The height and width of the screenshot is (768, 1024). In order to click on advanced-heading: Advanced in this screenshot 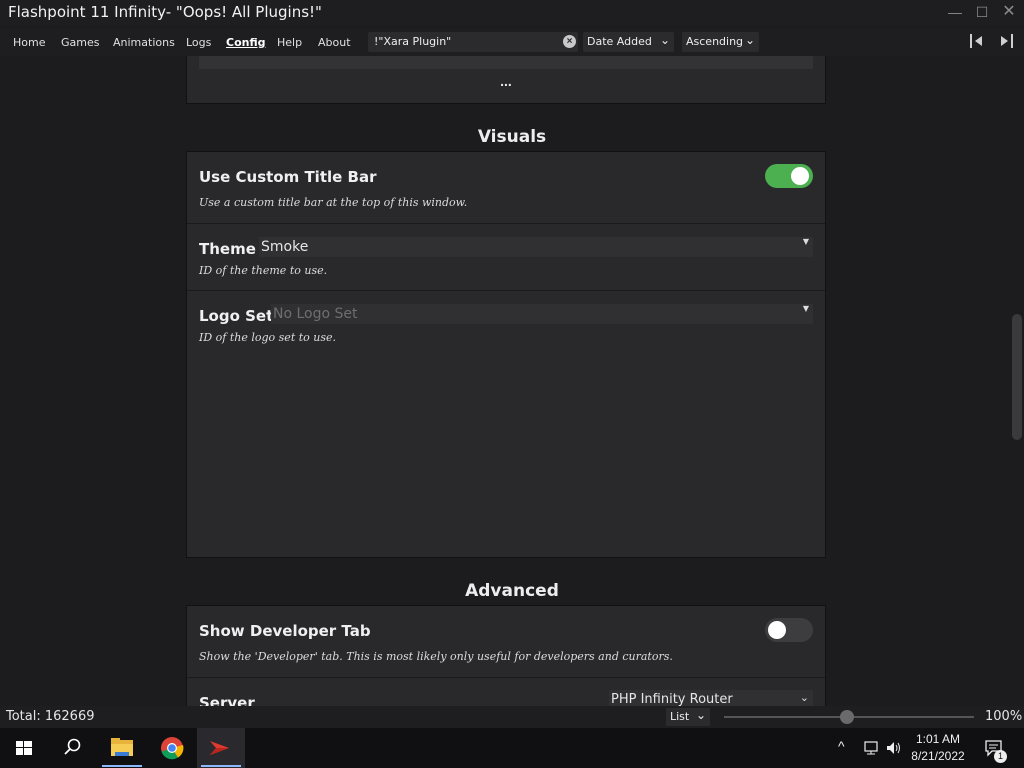, I will do `click(512, 591)`.